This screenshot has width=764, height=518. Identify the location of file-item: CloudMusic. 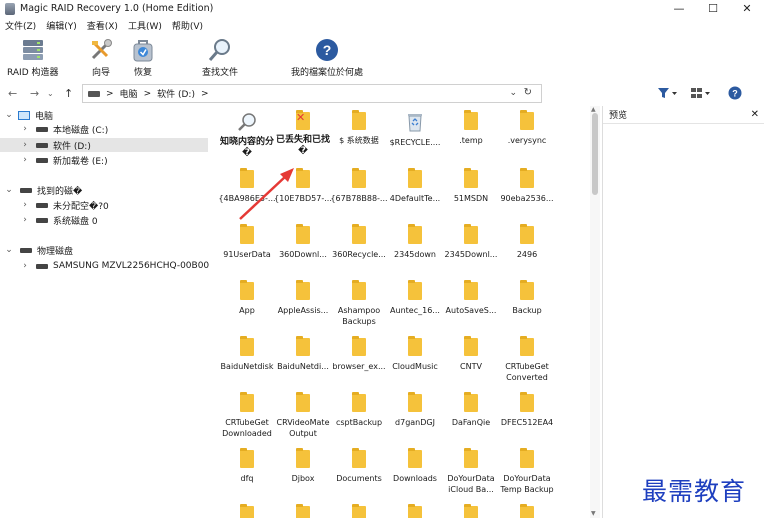
(415, 354).